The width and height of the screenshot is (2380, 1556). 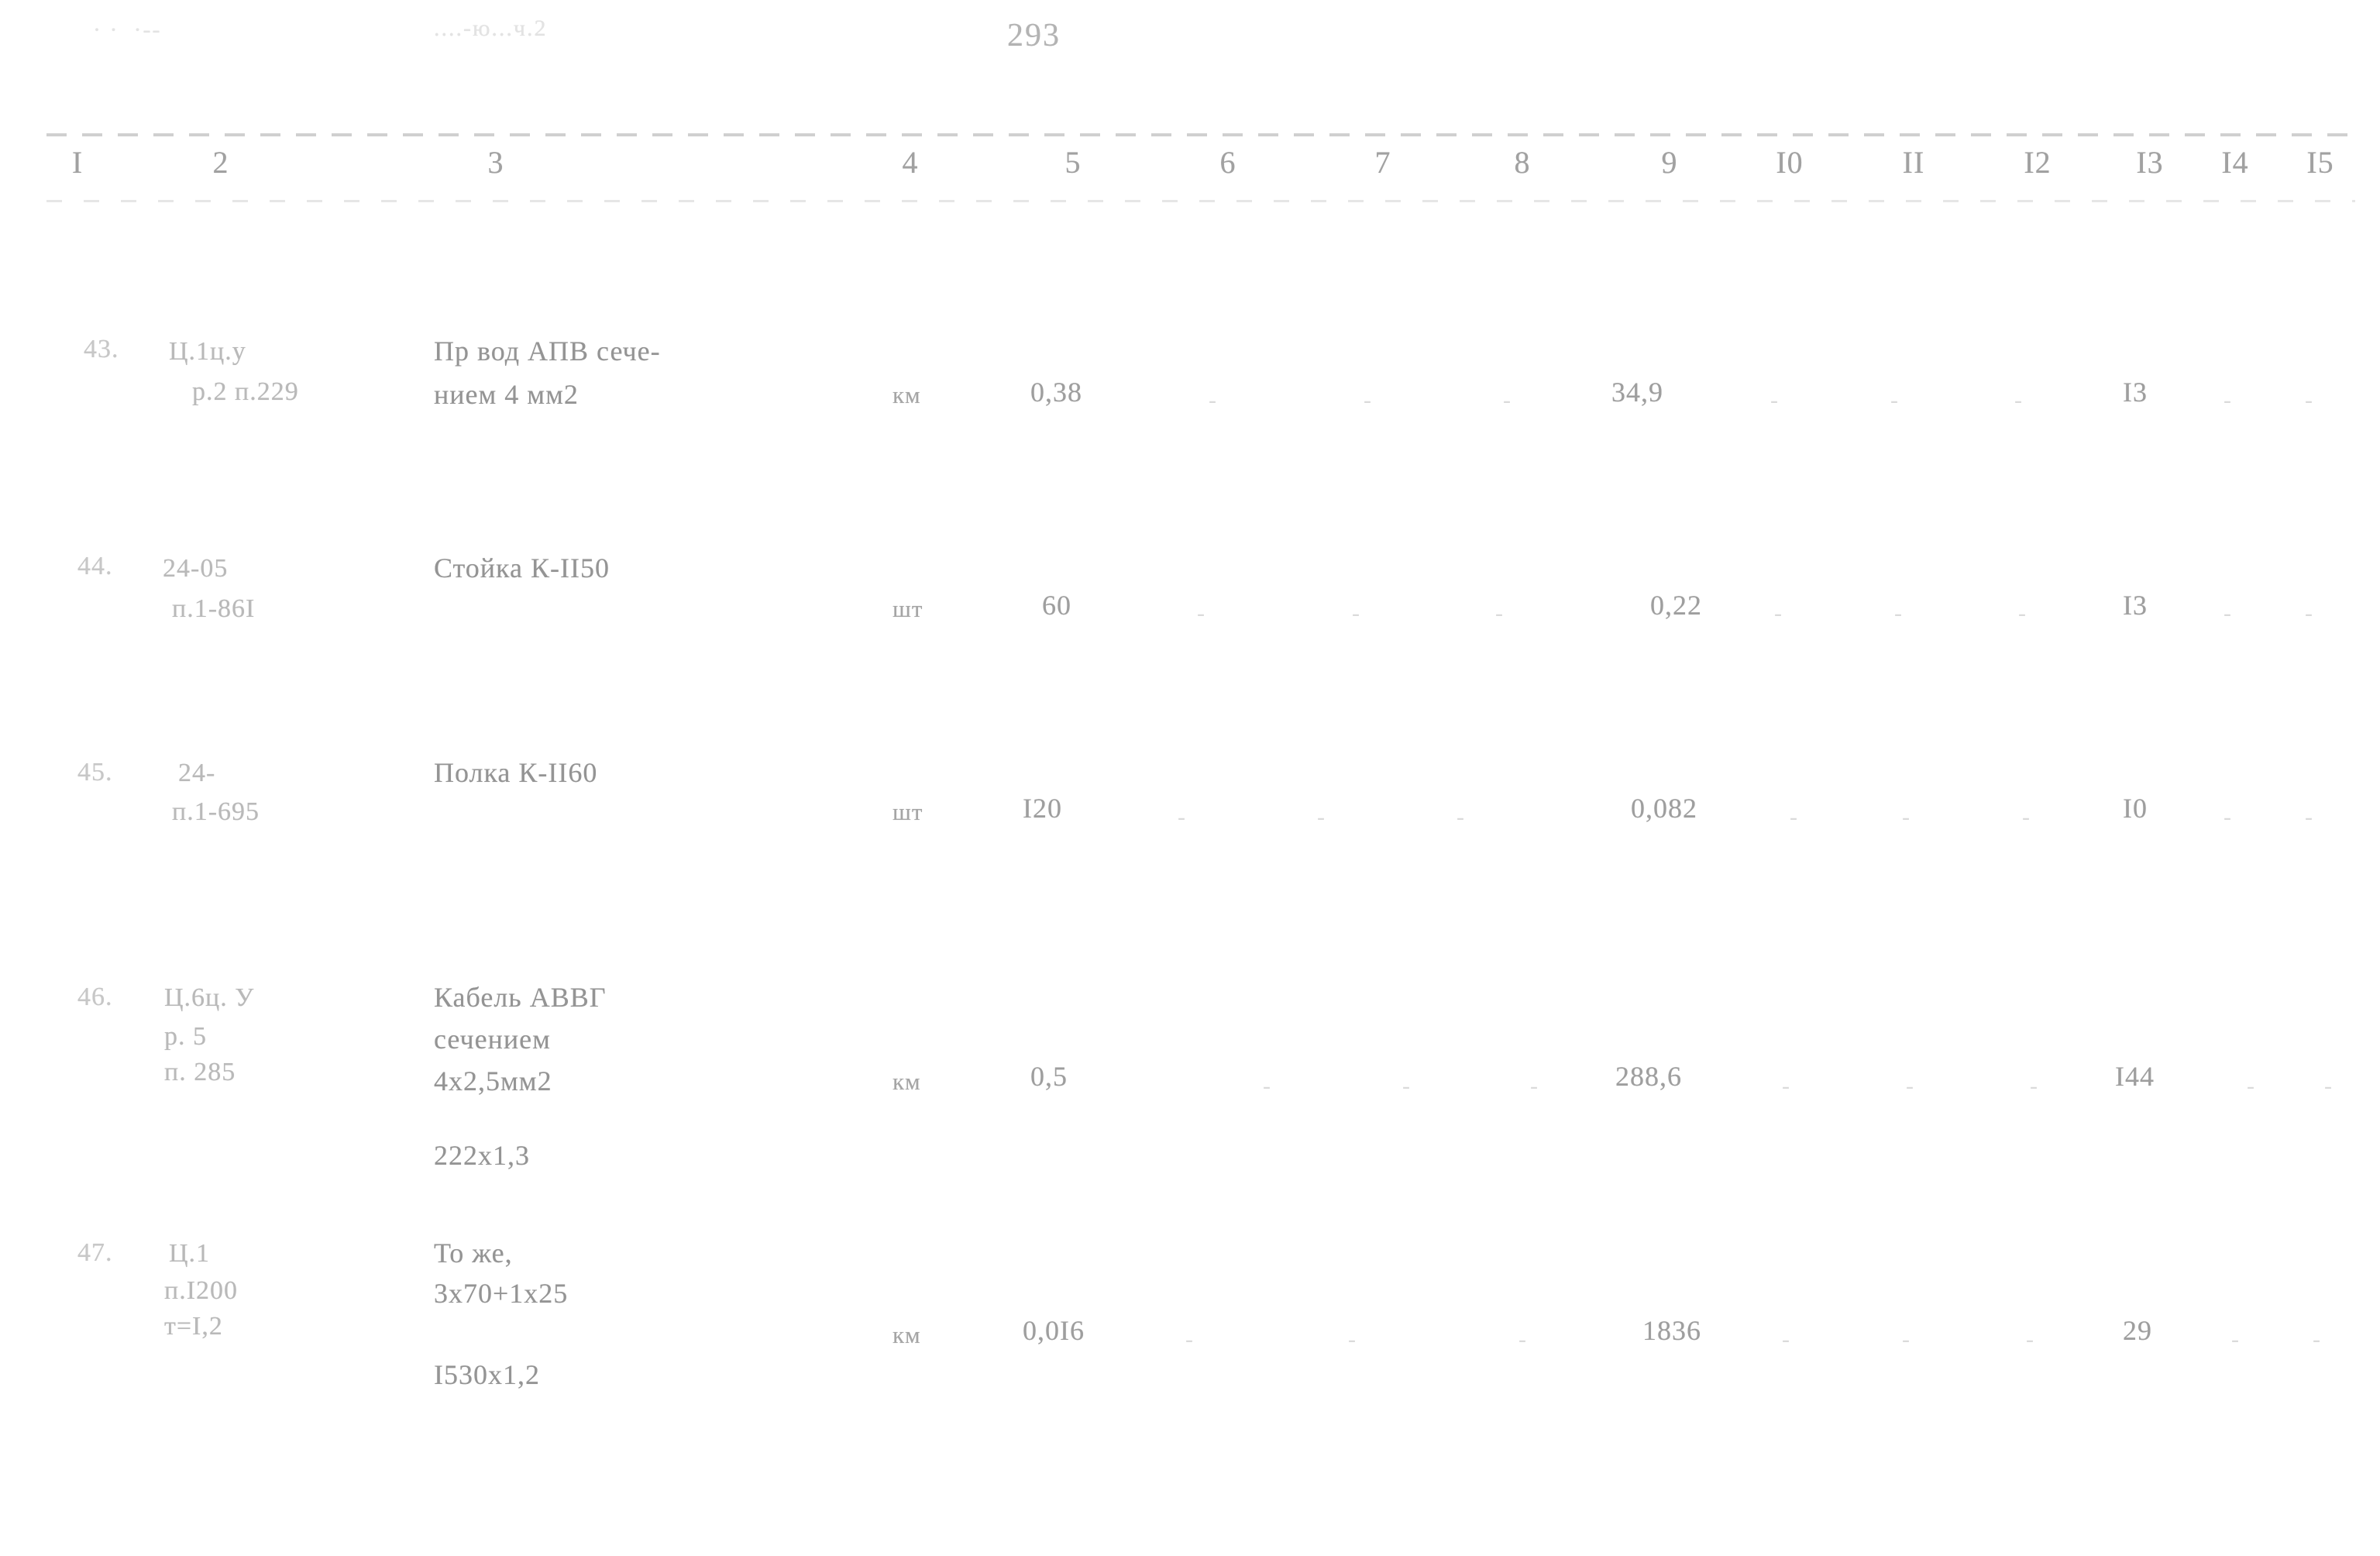 I want to click on row-code-line: п.1-695, so click(x=216, y=811).